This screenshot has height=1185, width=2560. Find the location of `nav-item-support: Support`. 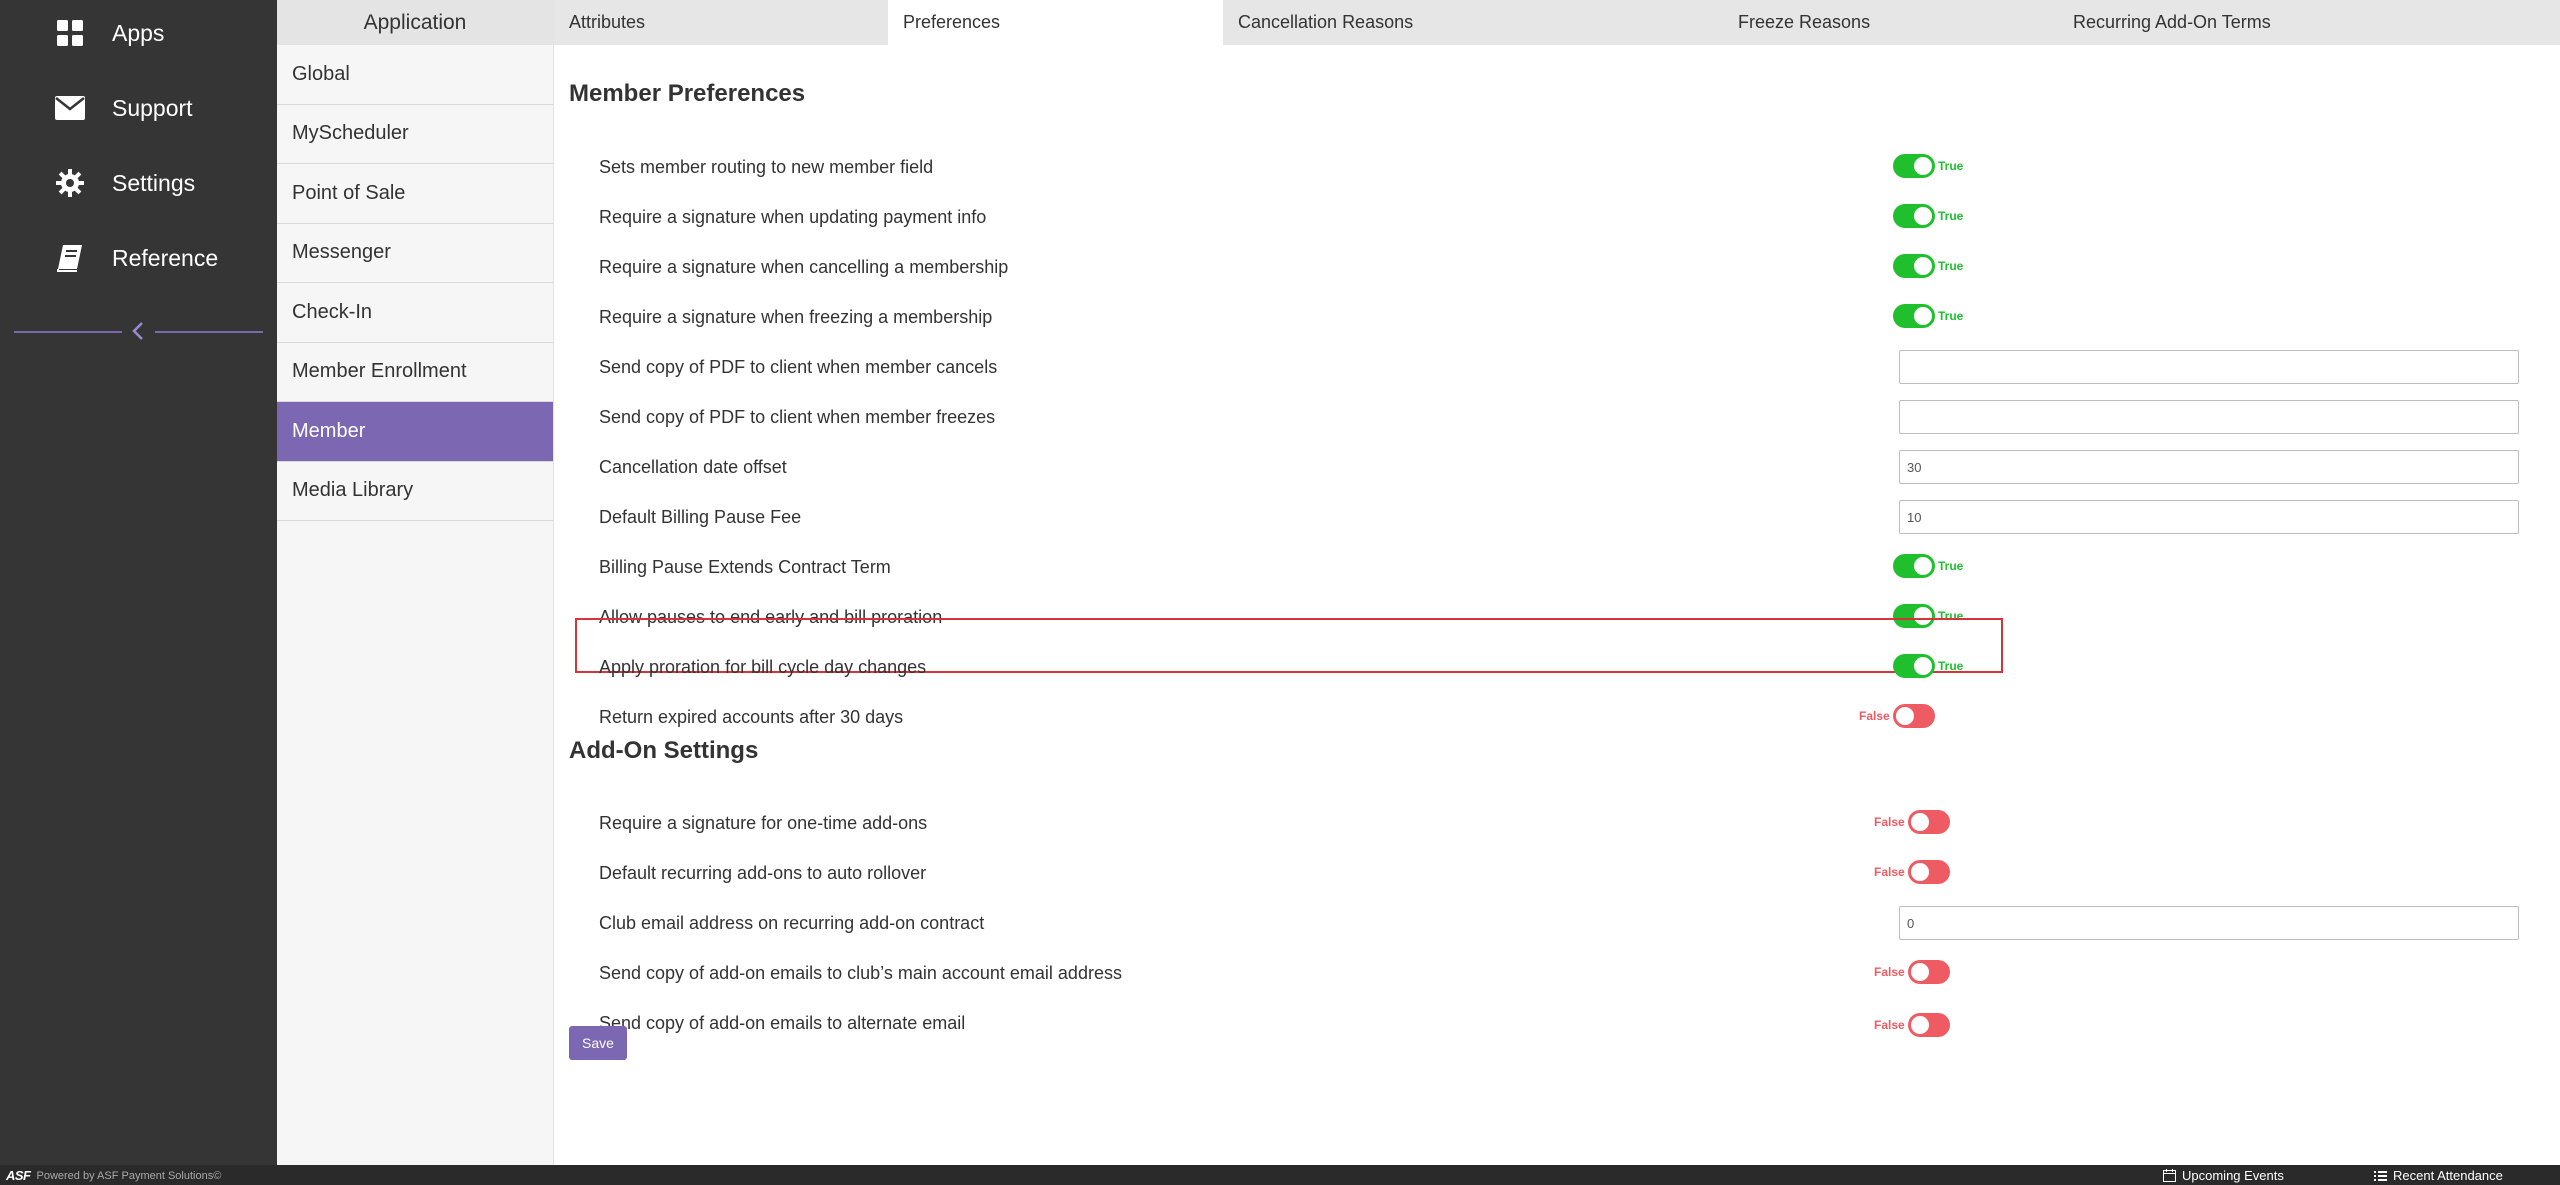

nav-item-support: Support is located at coordinates (138, 108).